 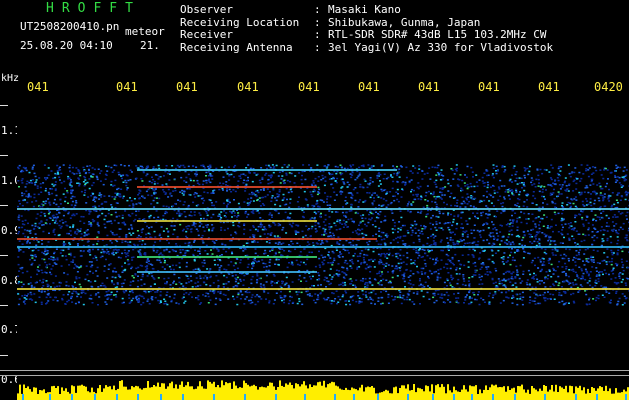 What do you see at coordinates (10, 78) in the screenshot?
I see `frequency-unit-label: kHz` at bounding box center [10, 78].